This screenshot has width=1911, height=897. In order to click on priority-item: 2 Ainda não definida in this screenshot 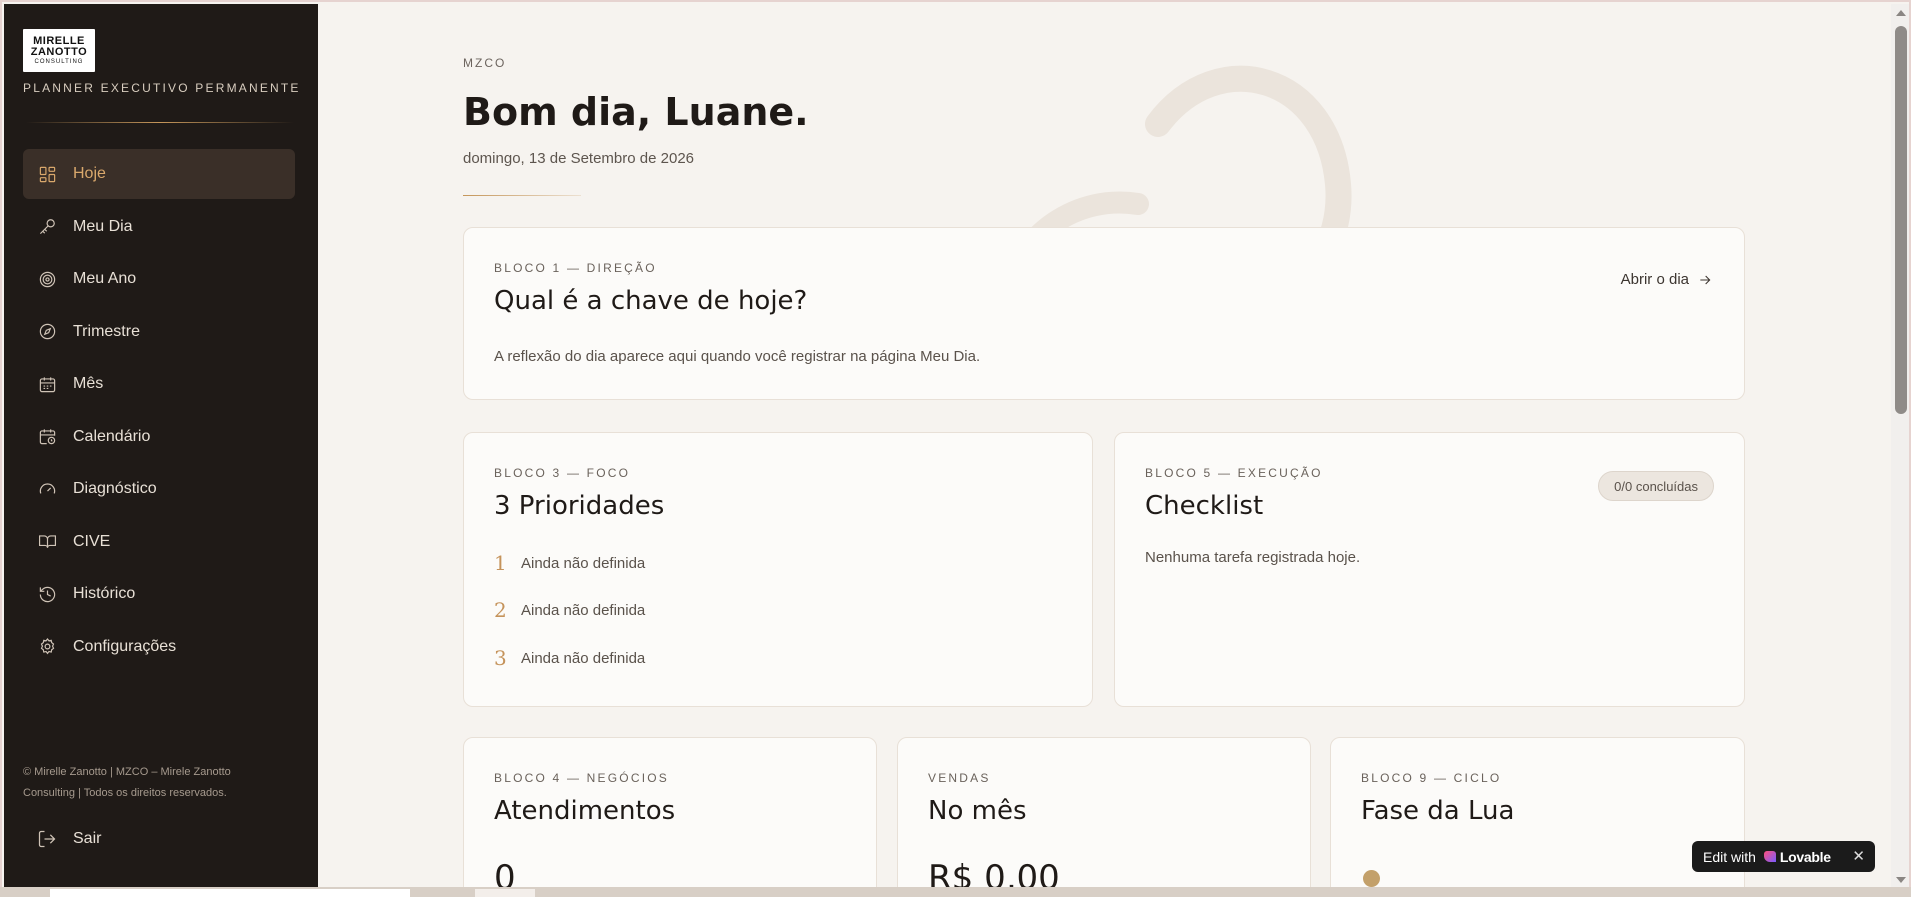, I will do `click(569, 610)`.